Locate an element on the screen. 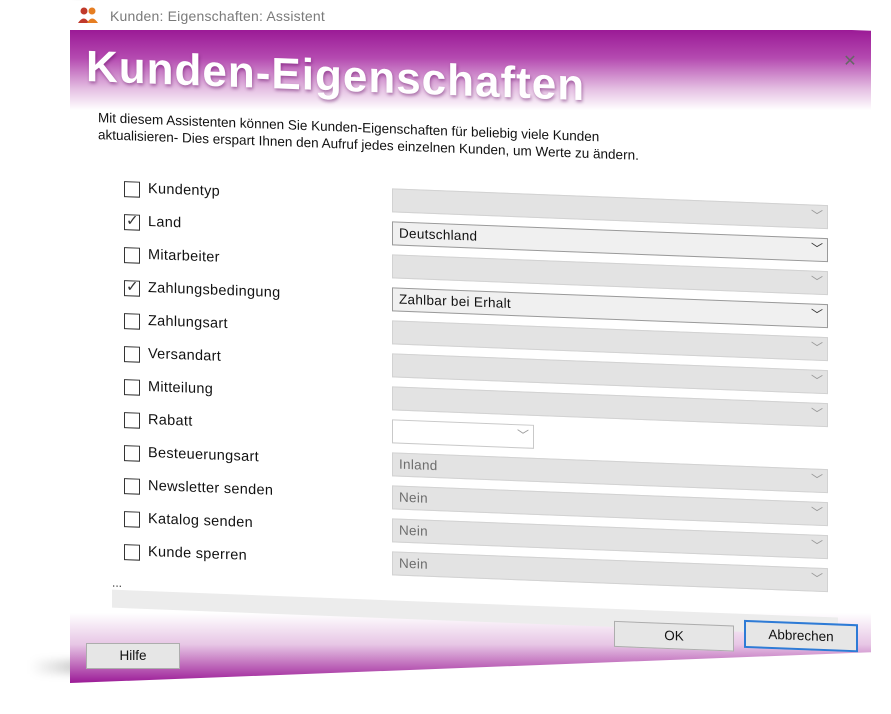 Image resolution: width=891 pixels, height=714 pixels. kundentyp-checkbox is located at coordinates (132, 189).